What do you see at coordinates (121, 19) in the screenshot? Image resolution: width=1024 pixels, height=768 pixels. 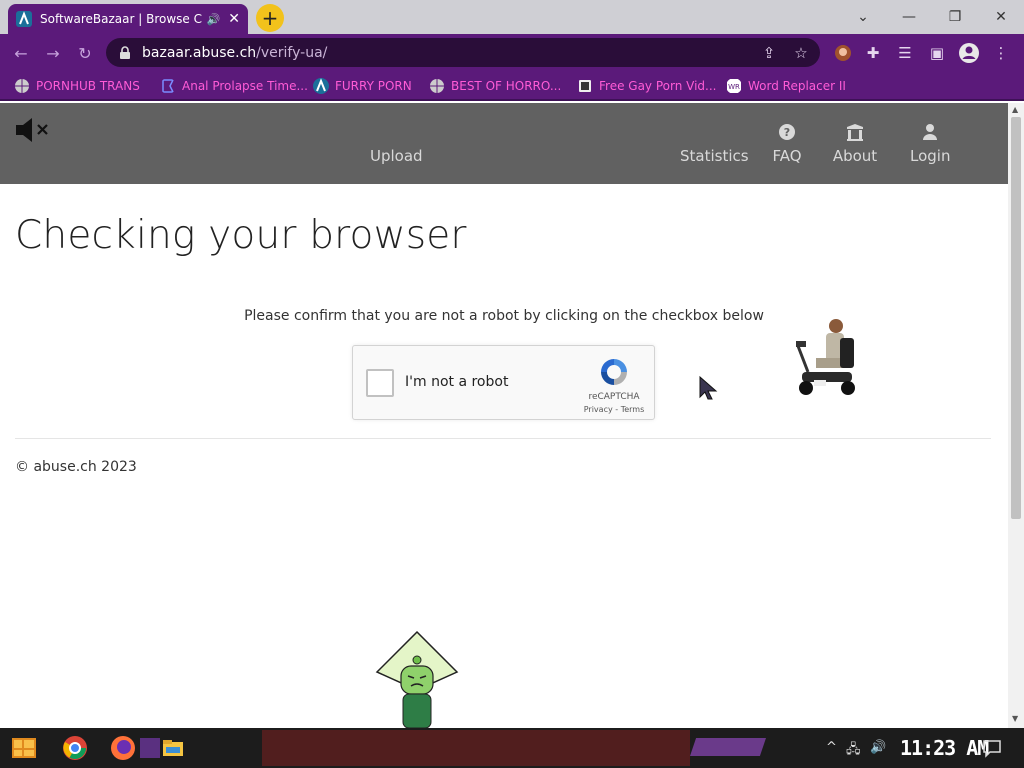 I see `tab-title: SoftwareBazaar | Browse C` at bounding box center [121, 19].